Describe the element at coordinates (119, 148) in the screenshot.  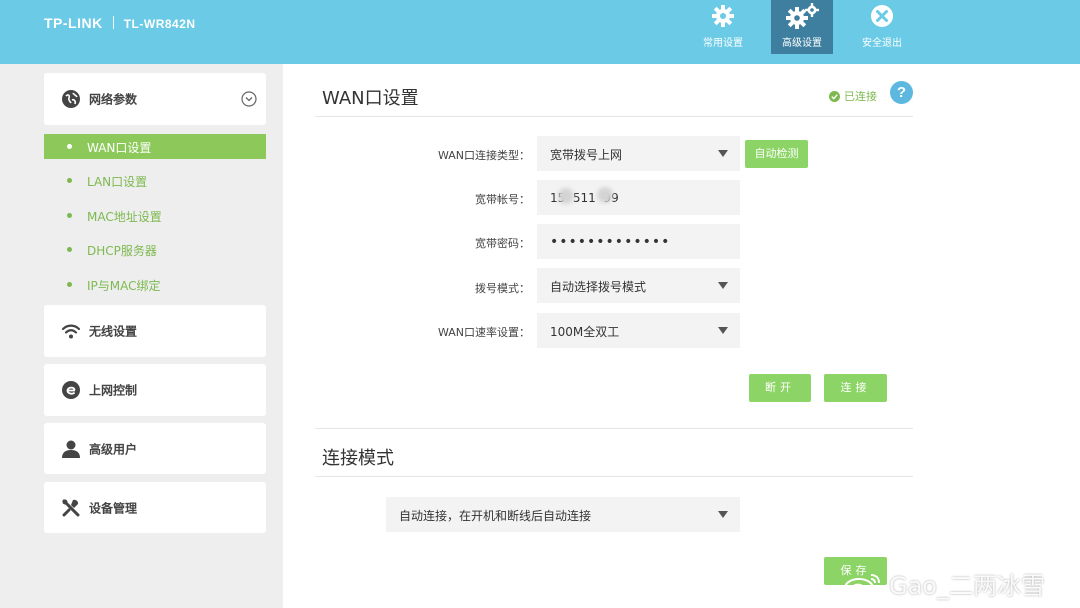
I see `sidebar-item-label: WAN口设置` at that location.